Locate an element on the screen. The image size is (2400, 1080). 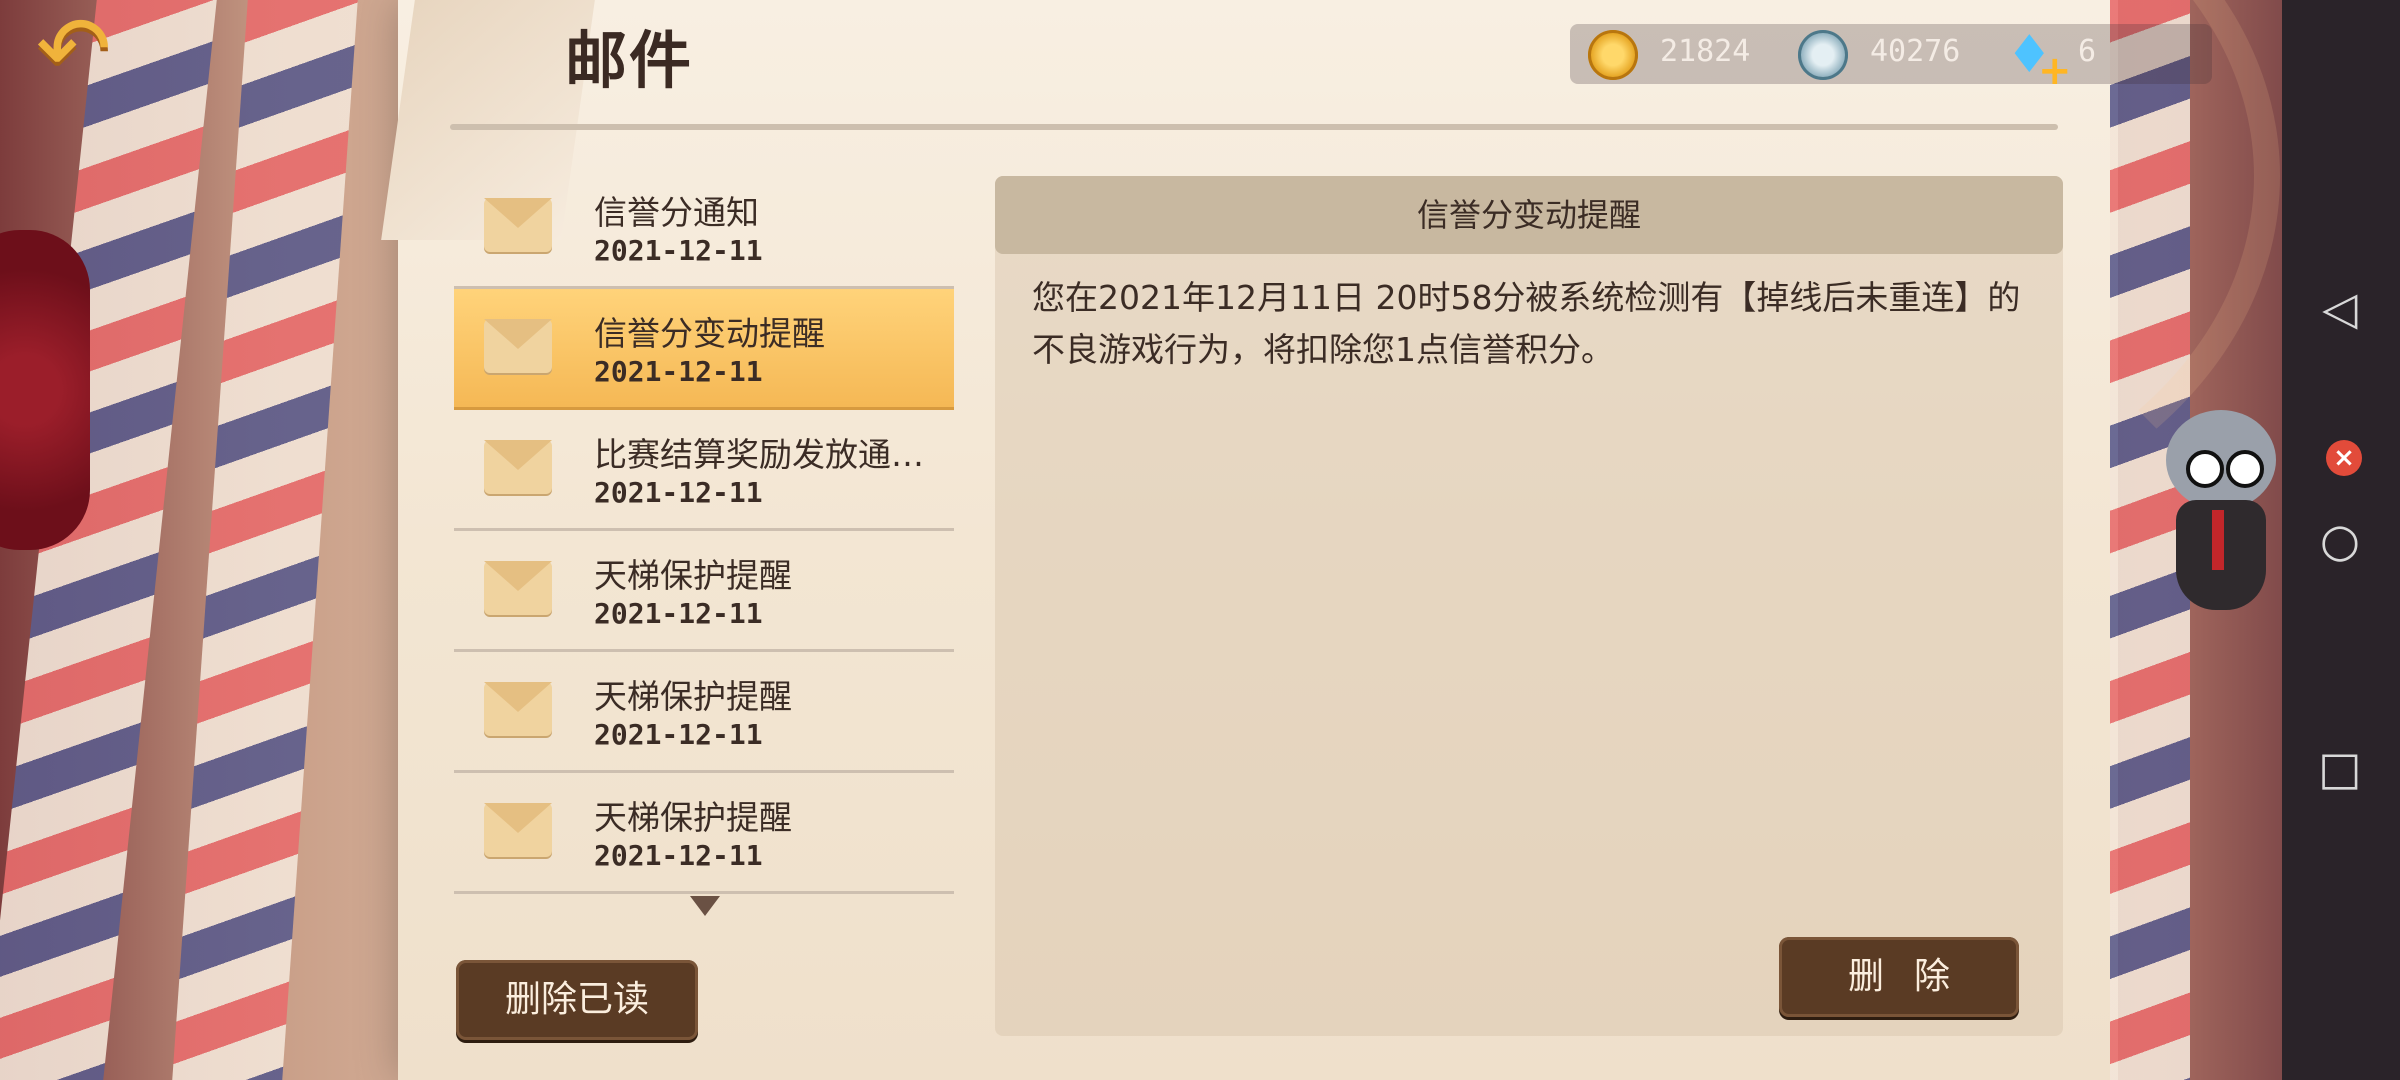
mail-item: 比赛结算奖励发放通… 2021-12-11 is located at coordinates (704, 470).